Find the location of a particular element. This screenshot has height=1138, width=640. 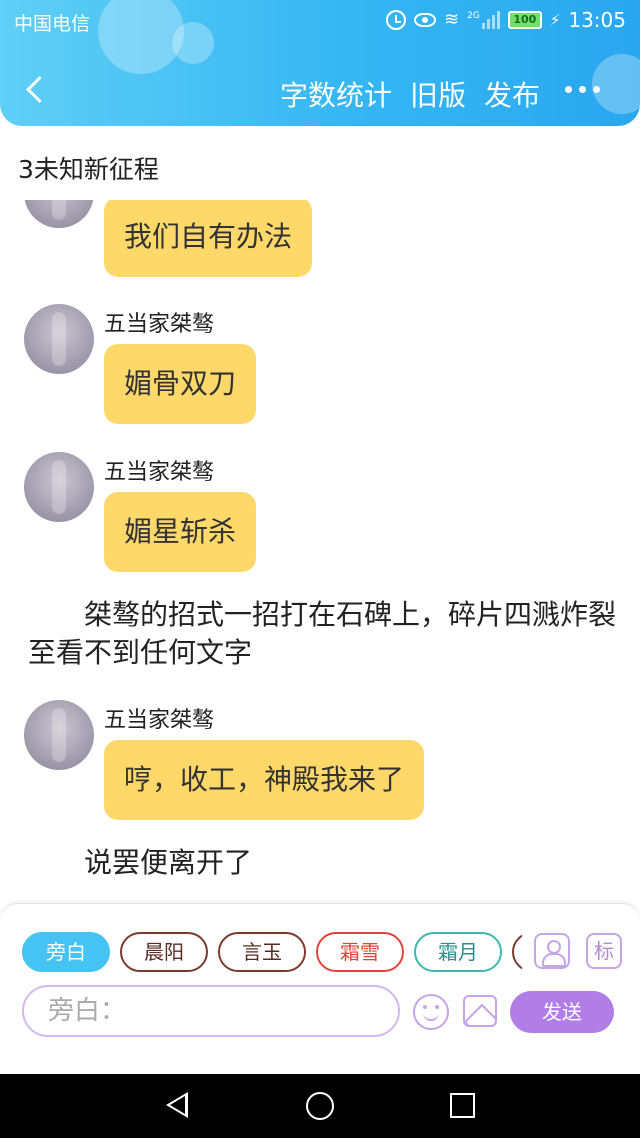

word-count-button: 字数统计 is located at coordinates (336, 94).